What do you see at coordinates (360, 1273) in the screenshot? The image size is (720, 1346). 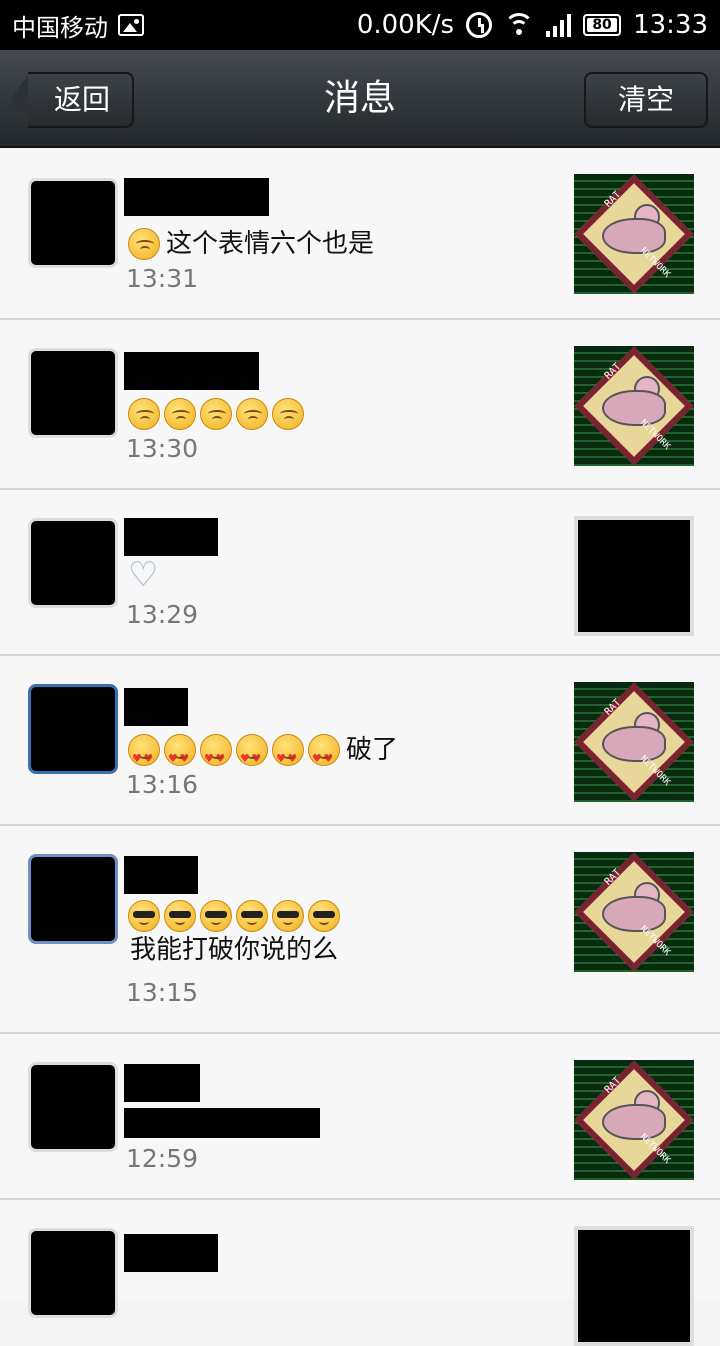 I see `list-item` at bounding box center [360, 1273].